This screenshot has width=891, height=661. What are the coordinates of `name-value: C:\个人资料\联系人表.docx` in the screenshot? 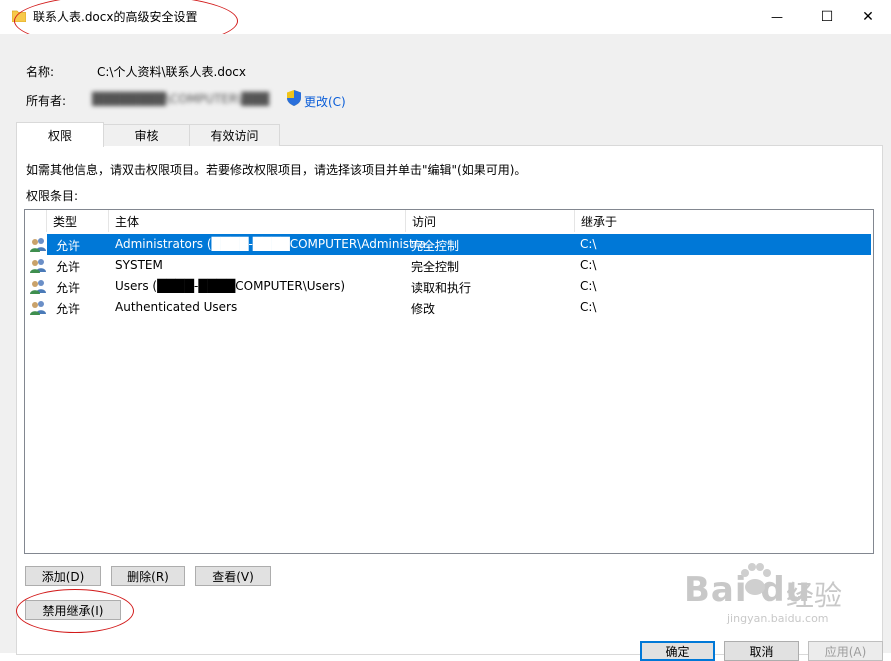 It's located at (171, 72).